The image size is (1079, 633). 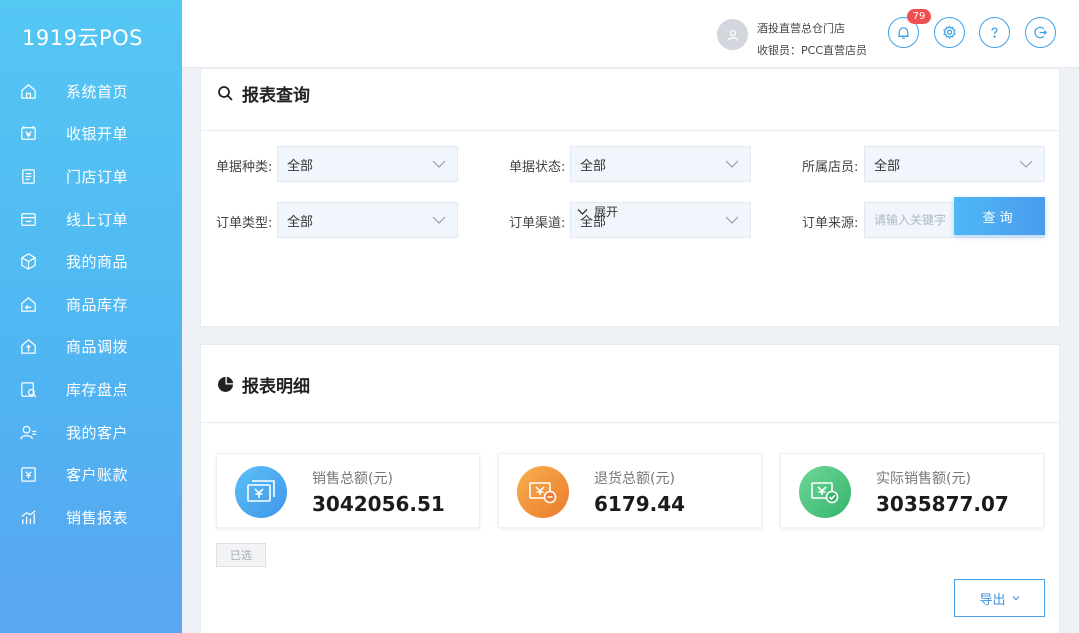 What do you see at coordinates (28, 262) in the screenshot?
I see `product-box-icon` at bounding box center [28, 262].